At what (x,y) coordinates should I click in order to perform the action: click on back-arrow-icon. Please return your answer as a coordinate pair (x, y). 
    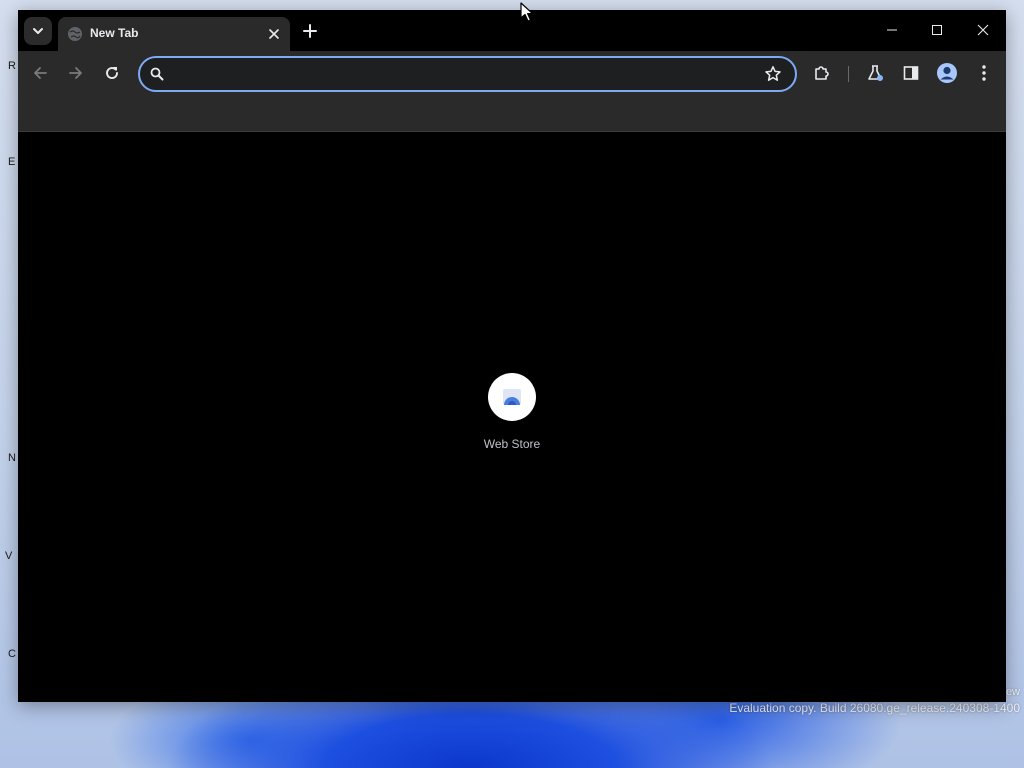
    Looking at the image, I should click on (40, 73).